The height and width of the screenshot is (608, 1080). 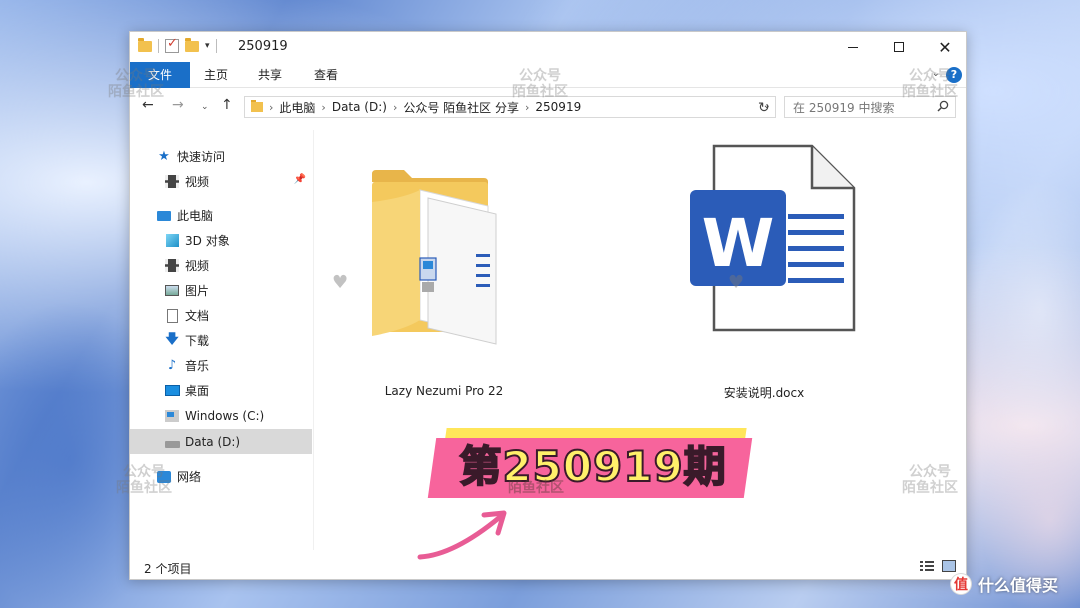 I want to click on sidebar-item-quick-access: ★ 快速访问, so click(x=221, y=156).